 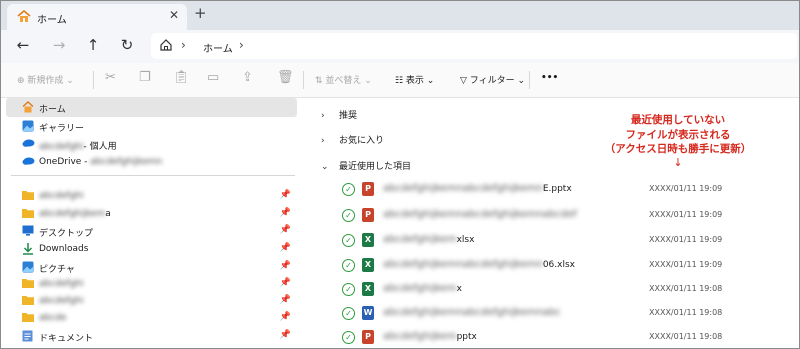 I want to click on new-button: ⊕ 新規作成 ⌄, so click(x=45, y=79).